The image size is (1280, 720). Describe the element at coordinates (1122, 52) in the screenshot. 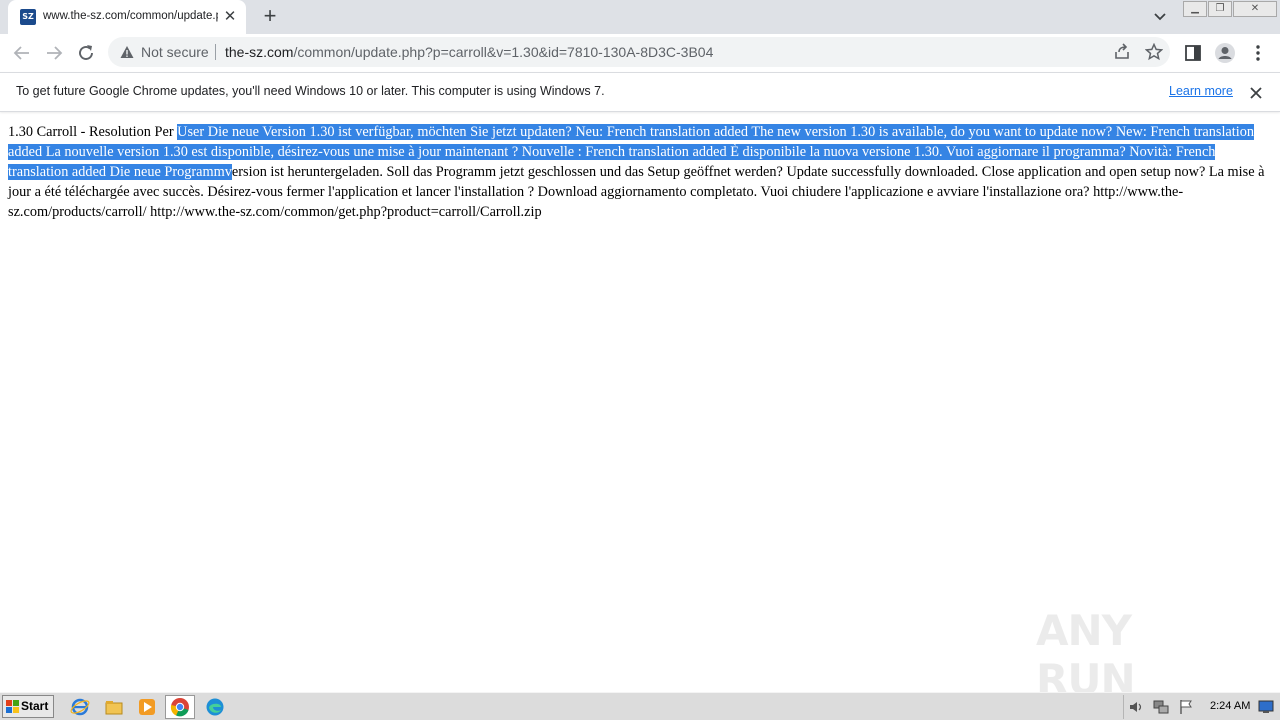

I see `share-icon` at that location.